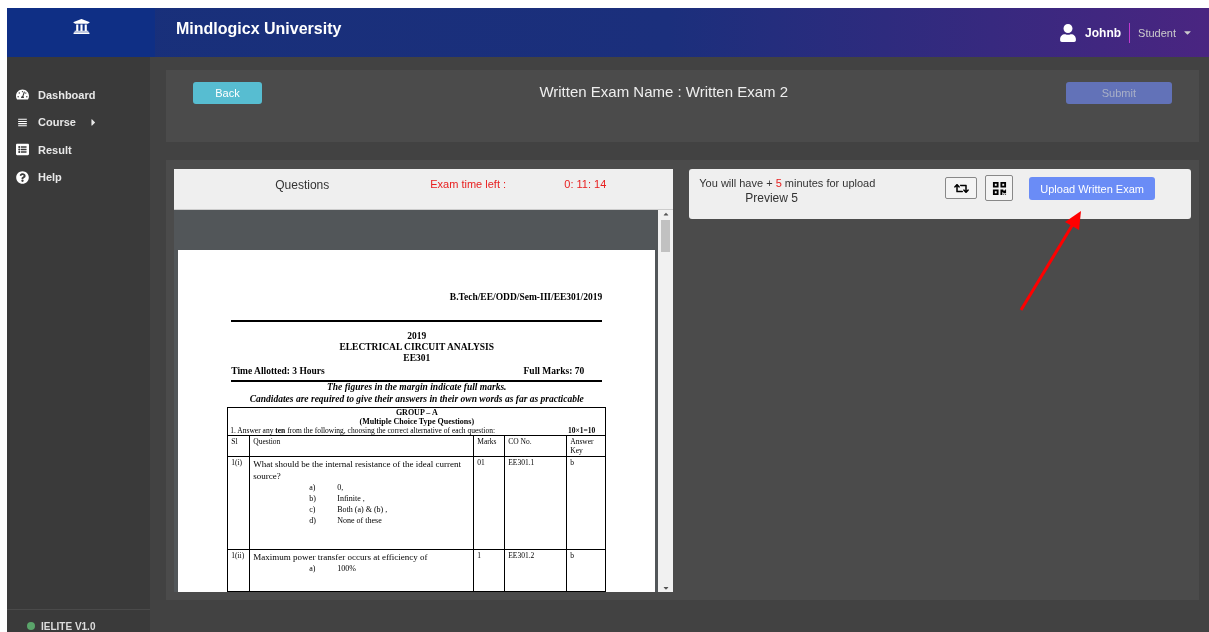 The width and height of the screenshot is (1209, 632). What do you see at coordinates (313, 509) in the screenshot?
I see `option-letter: c)` at bounding box center [313, 509].